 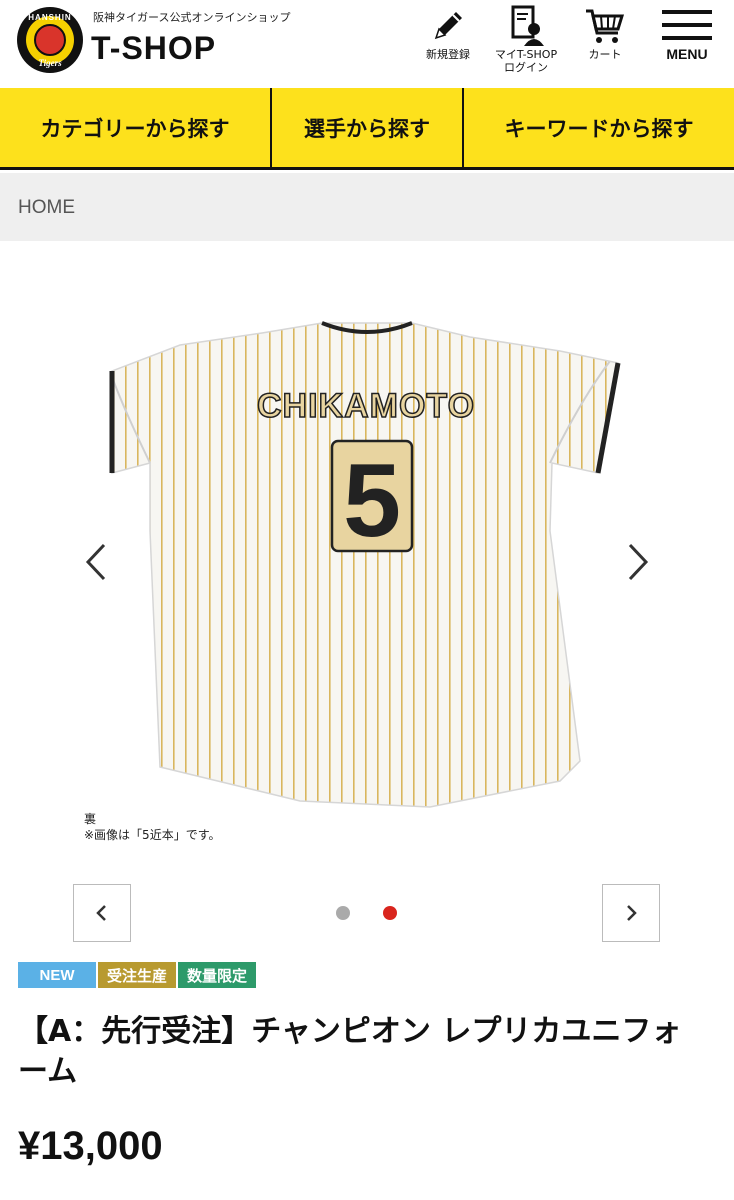 What do you see at coordinates (90, 819) in the screenshot?
I see `caption-line-1: 裏` at bounding box center [90, 819].